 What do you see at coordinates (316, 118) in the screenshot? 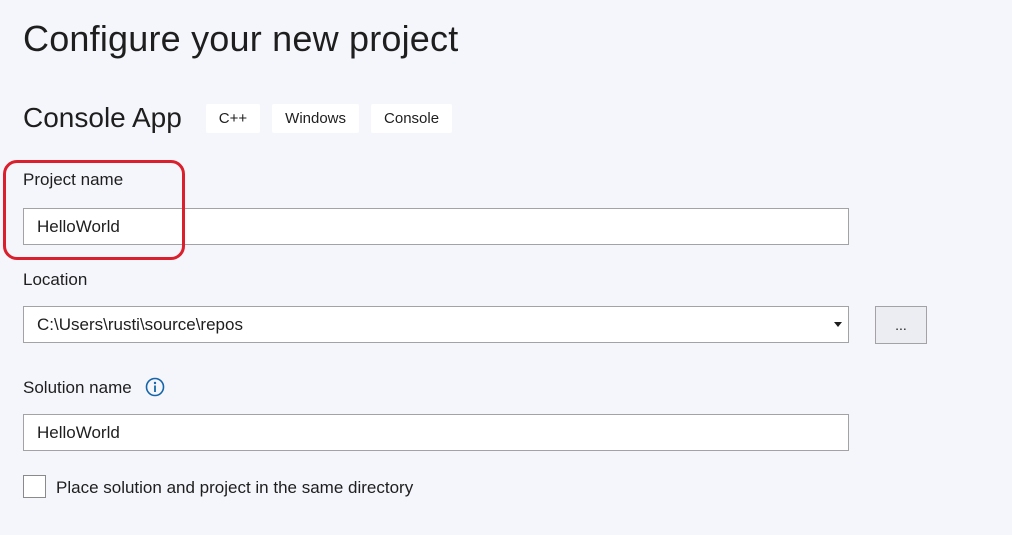
I see `tag-platform: Windows` at bounding box center [316, 118].